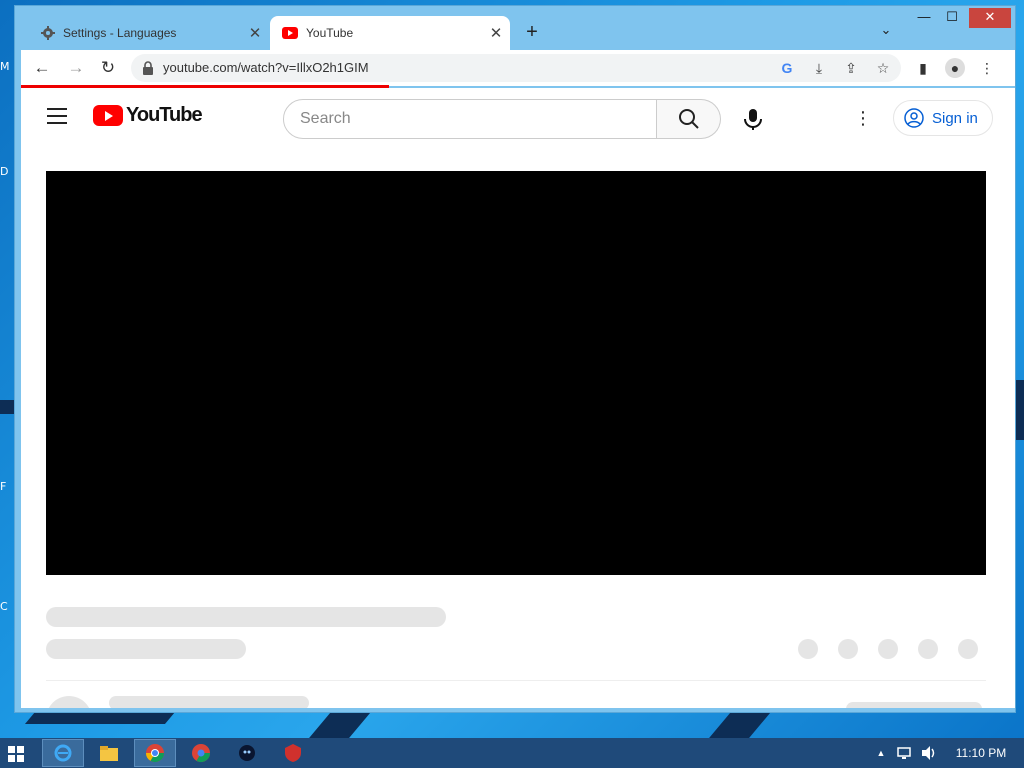 This screenshot has height=768, width=1024. I want to click on channel-placeholder, so click(146, 649).